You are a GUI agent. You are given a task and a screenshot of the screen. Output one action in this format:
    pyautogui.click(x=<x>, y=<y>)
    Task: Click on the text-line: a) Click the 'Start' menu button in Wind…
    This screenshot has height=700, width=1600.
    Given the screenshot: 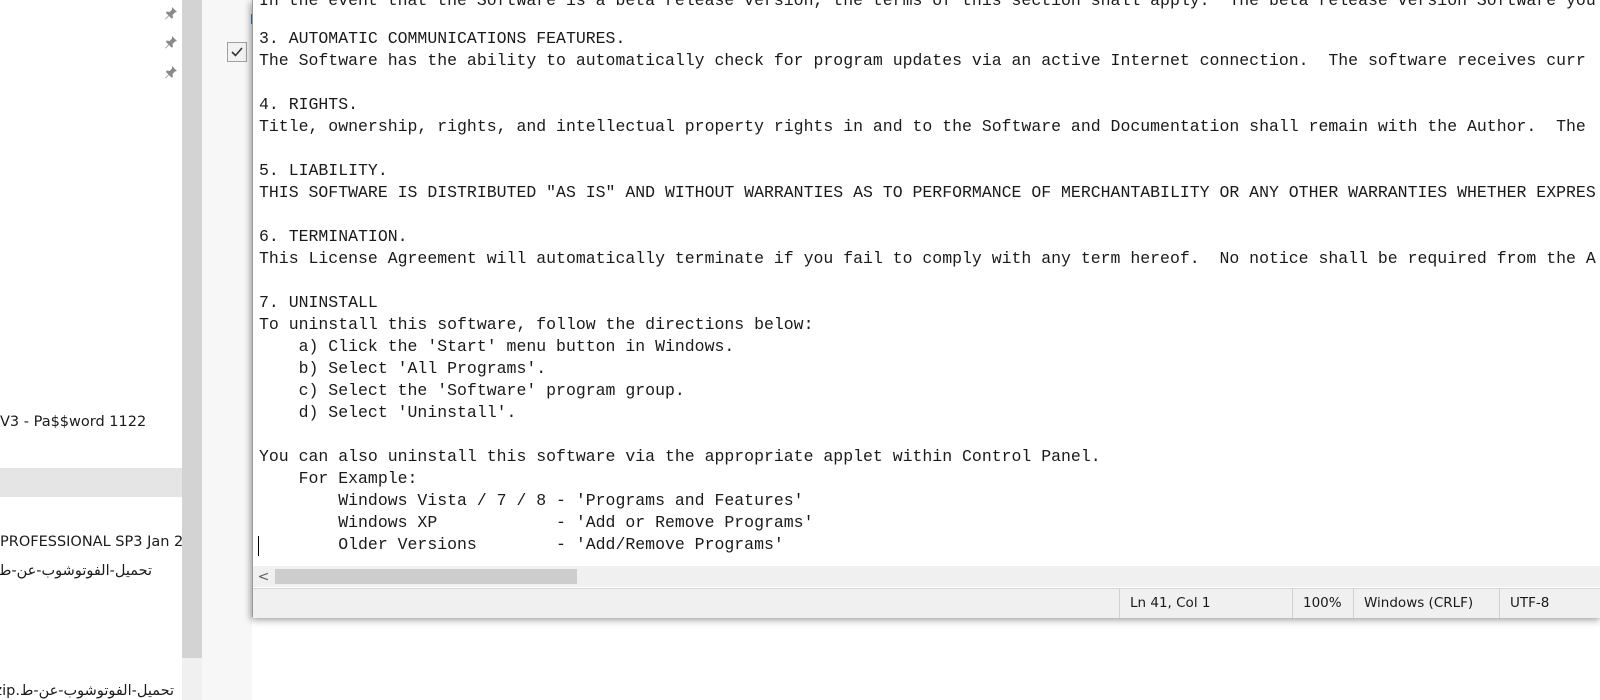 What is the action you would take?
    pyautogui.click(x=497, y=346)
    